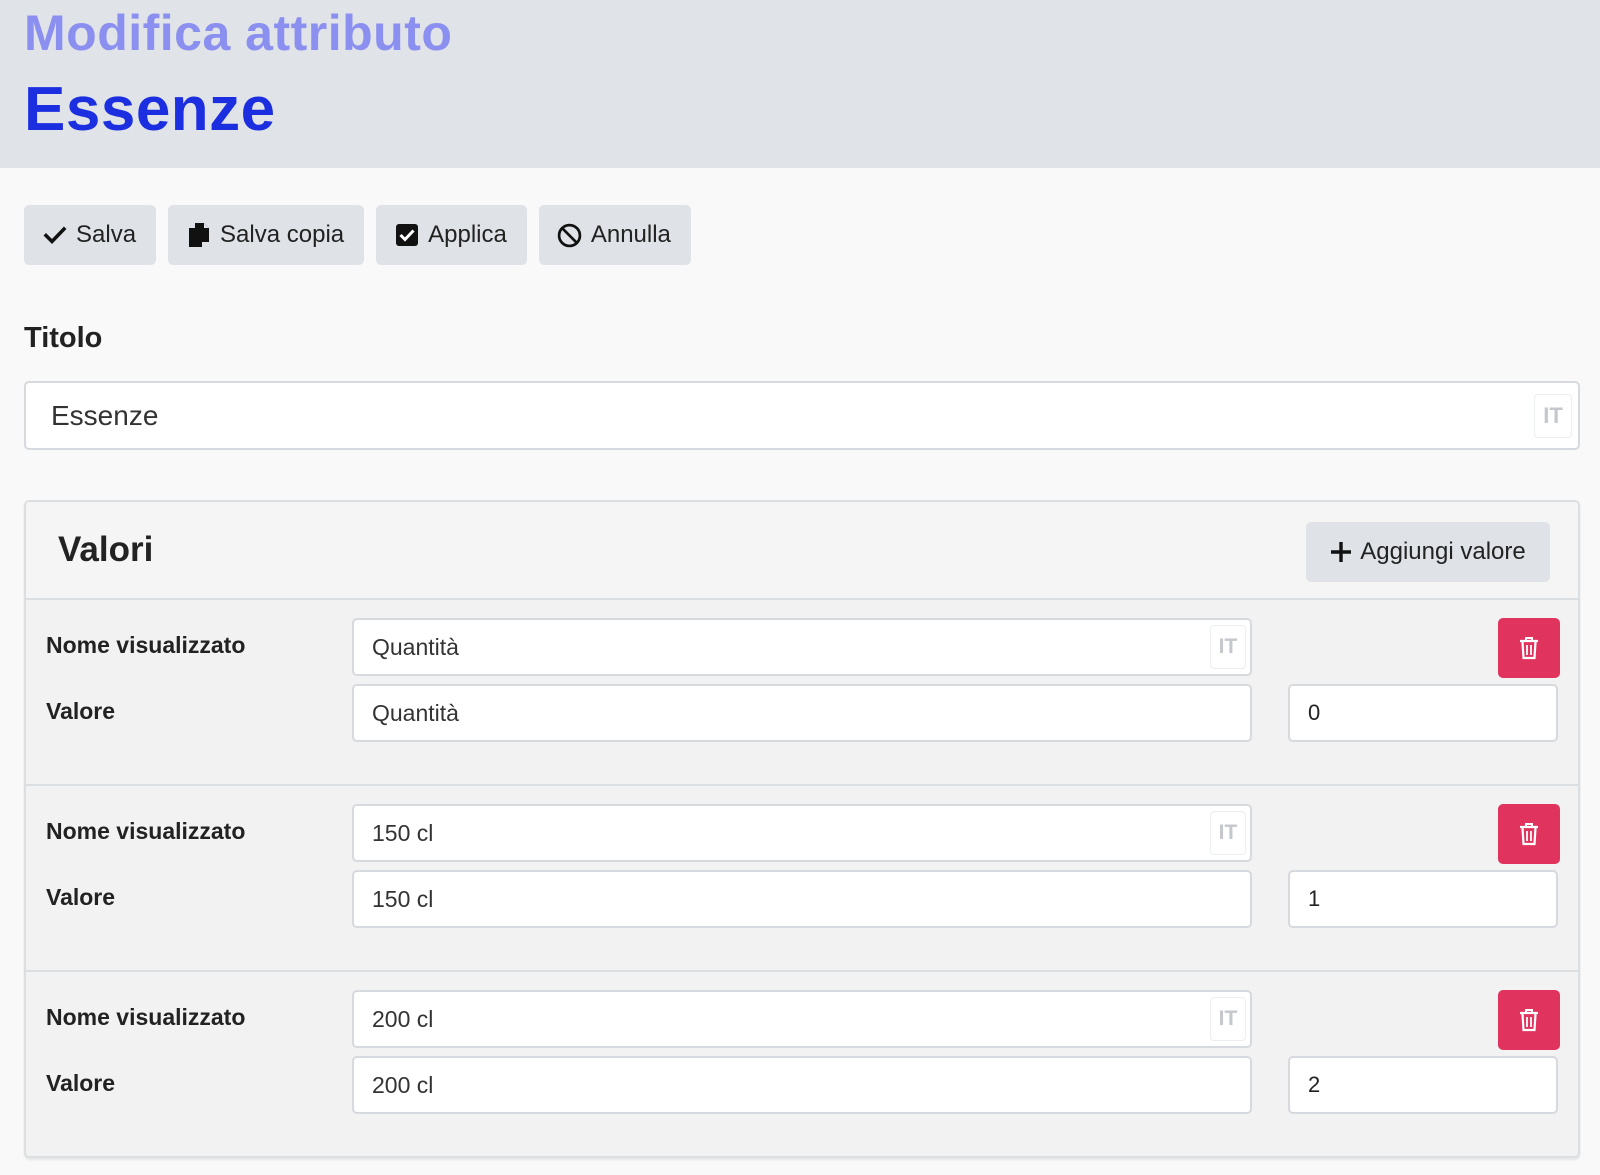 This screenshot has width=1600, height=1175. Describe the element at coordinates (63, 338) in the screenshot. I see `title-label: Titolo` at that location.